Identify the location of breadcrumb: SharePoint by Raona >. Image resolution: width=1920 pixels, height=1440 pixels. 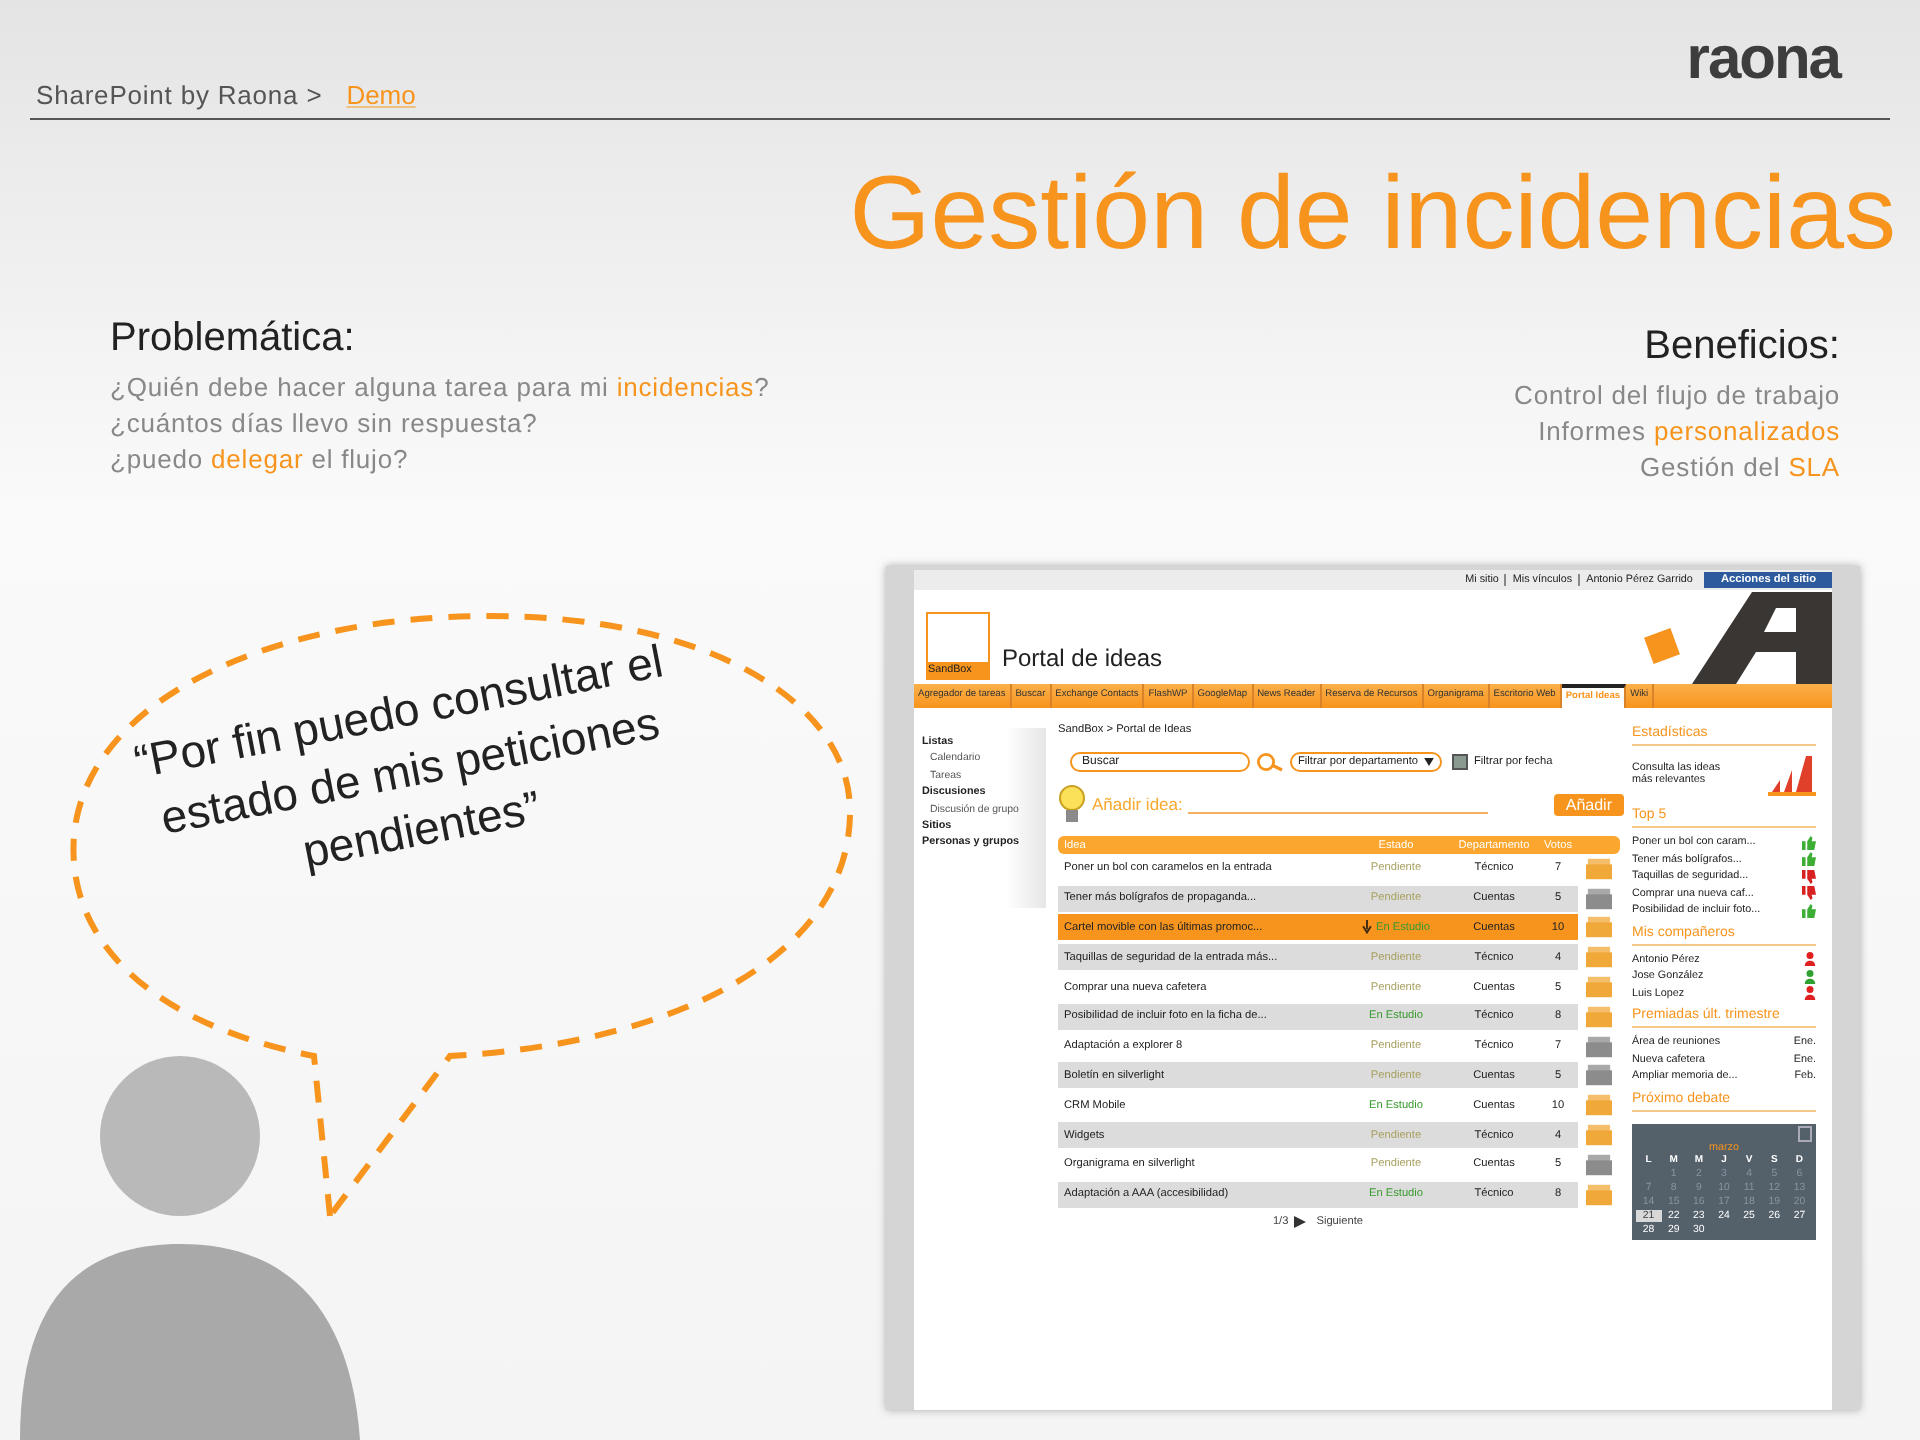
(179, 95).